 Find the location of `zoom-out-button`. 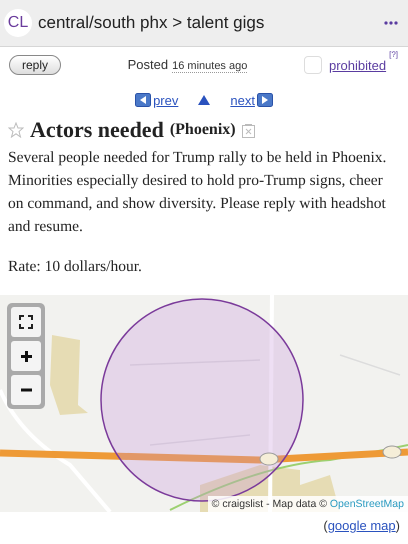

zoom-out-button is located at coordinates (26, 390).